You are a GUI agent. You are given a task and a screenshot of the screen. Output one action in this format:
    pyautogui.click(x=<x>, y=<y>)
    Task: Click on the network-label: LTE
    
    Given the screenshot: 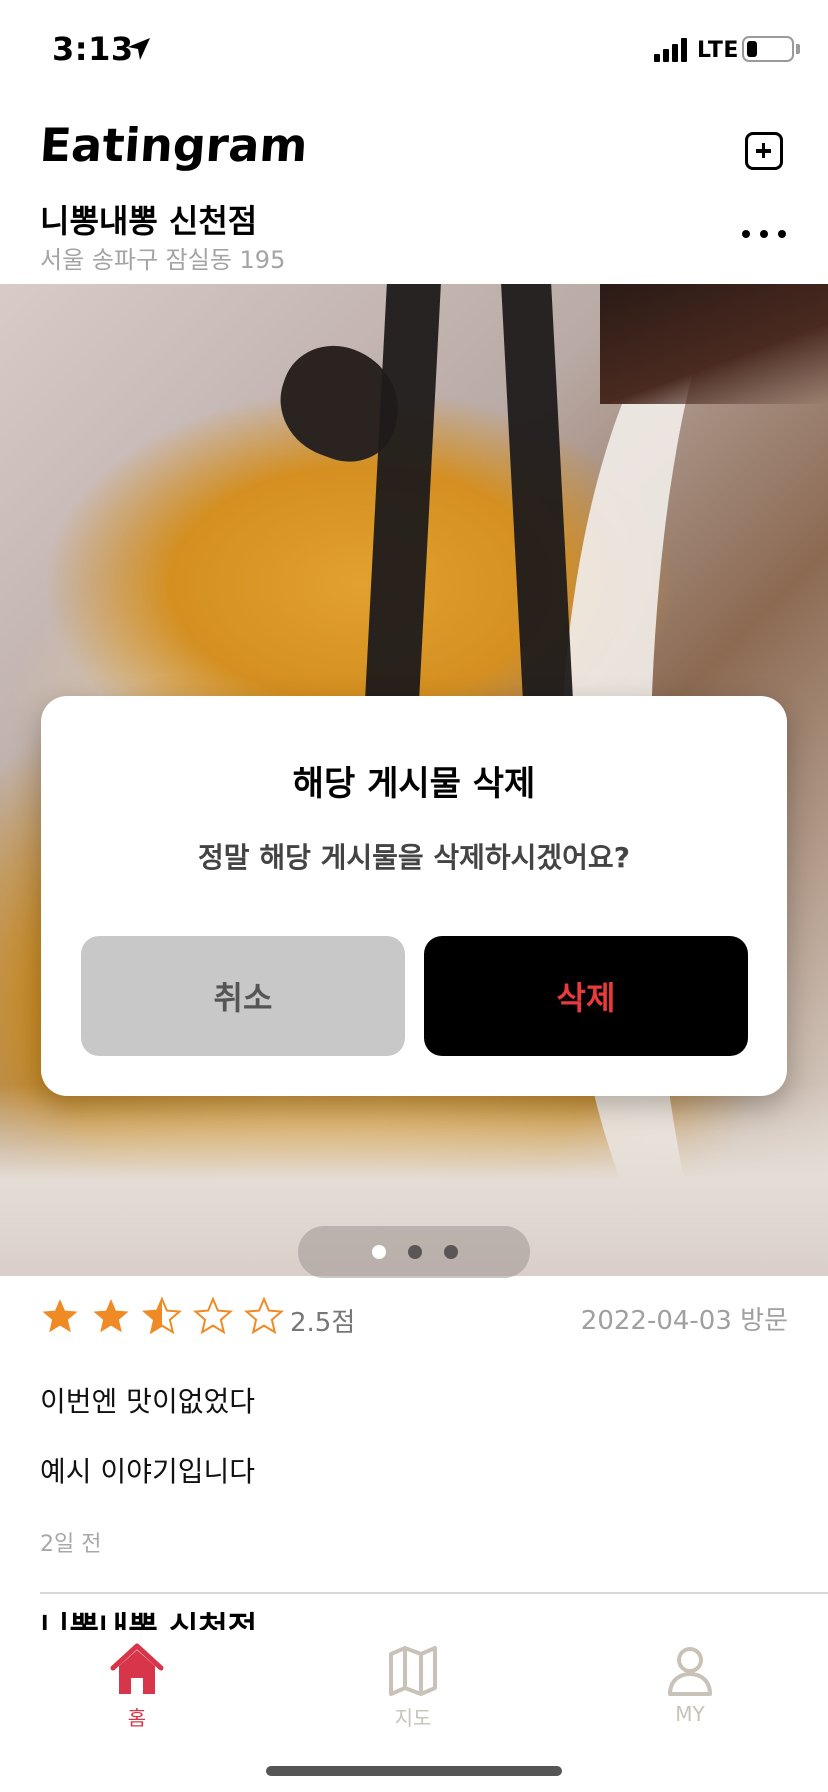 What is the action you would take?
    pyautogui.click(x=718, y=50)
    